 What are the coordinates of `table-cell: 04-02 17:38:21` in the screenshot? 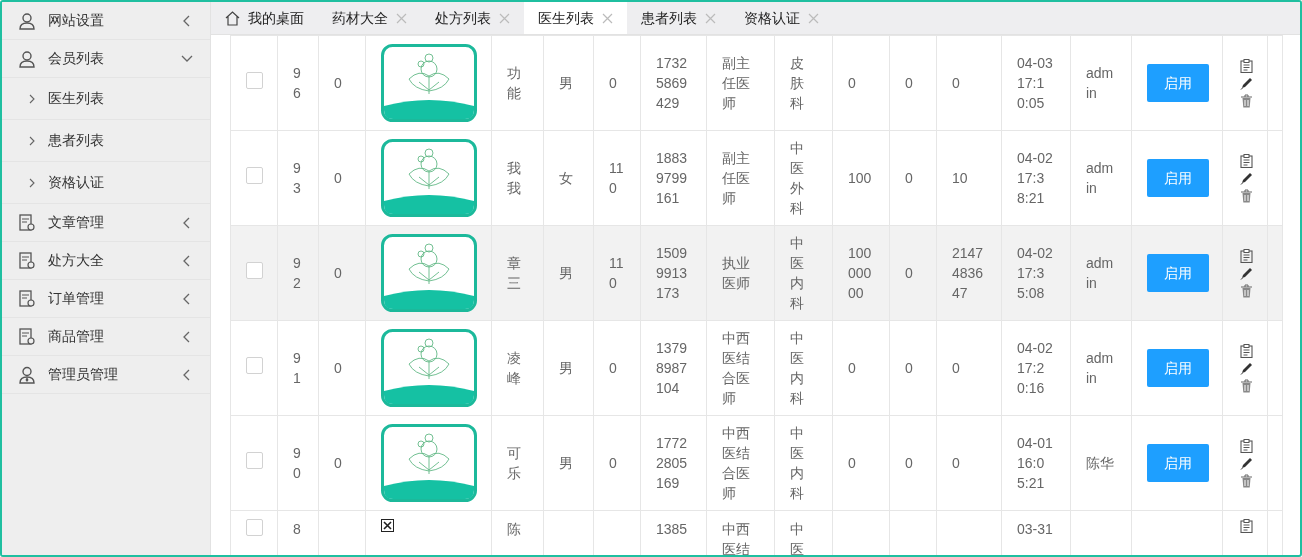 It's located at (1035, 178).